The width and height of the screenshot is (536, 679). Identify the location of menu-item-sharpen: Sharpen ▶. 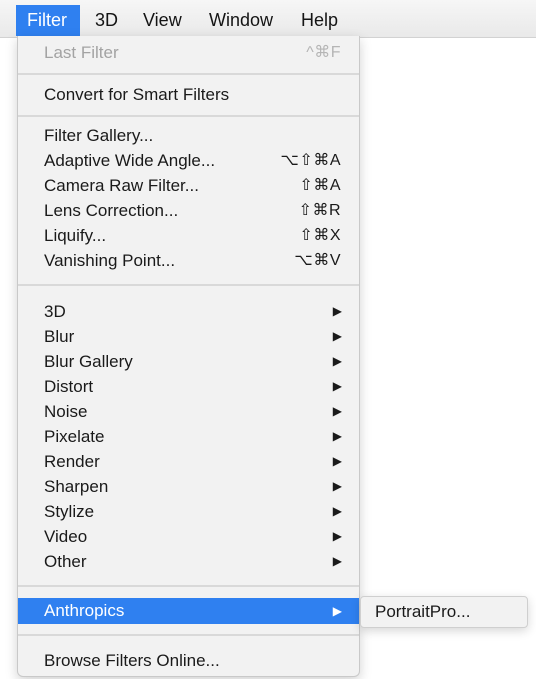
(188, 486).